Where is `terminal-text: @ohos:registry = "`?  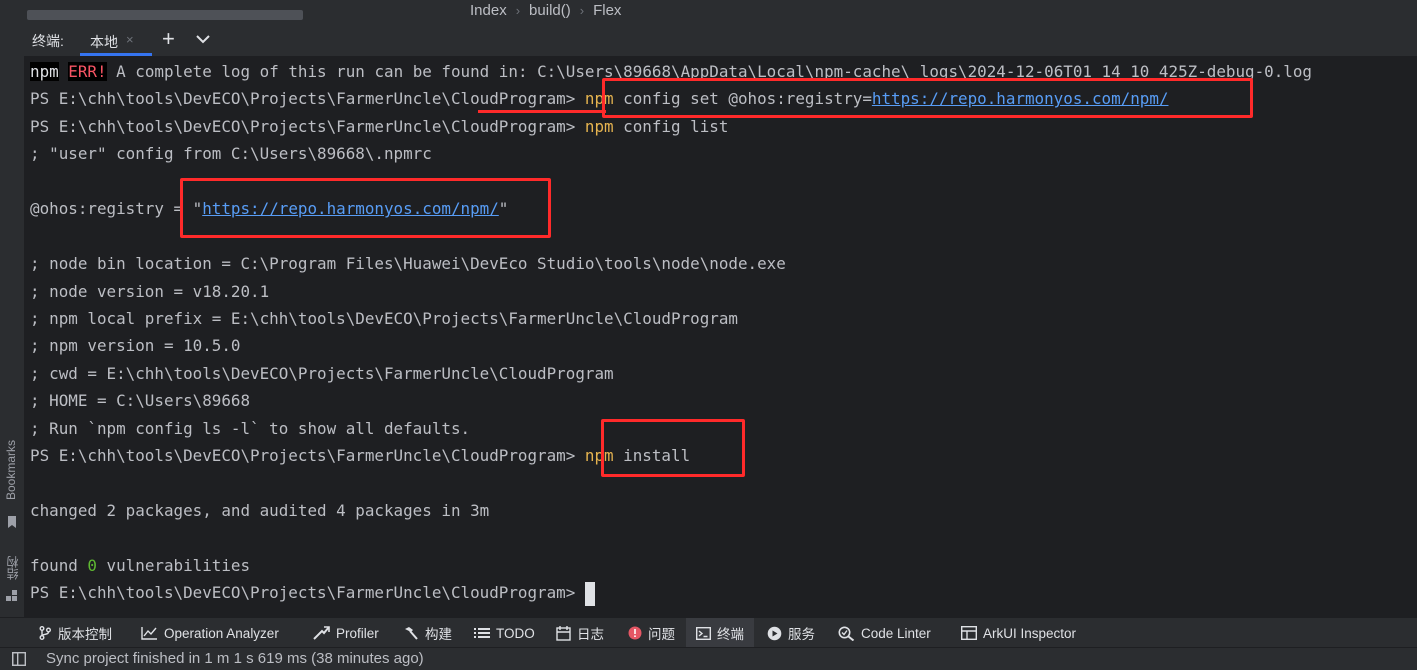 terminal-text: @ohos:registry = " is located at coordinates (116, 209).